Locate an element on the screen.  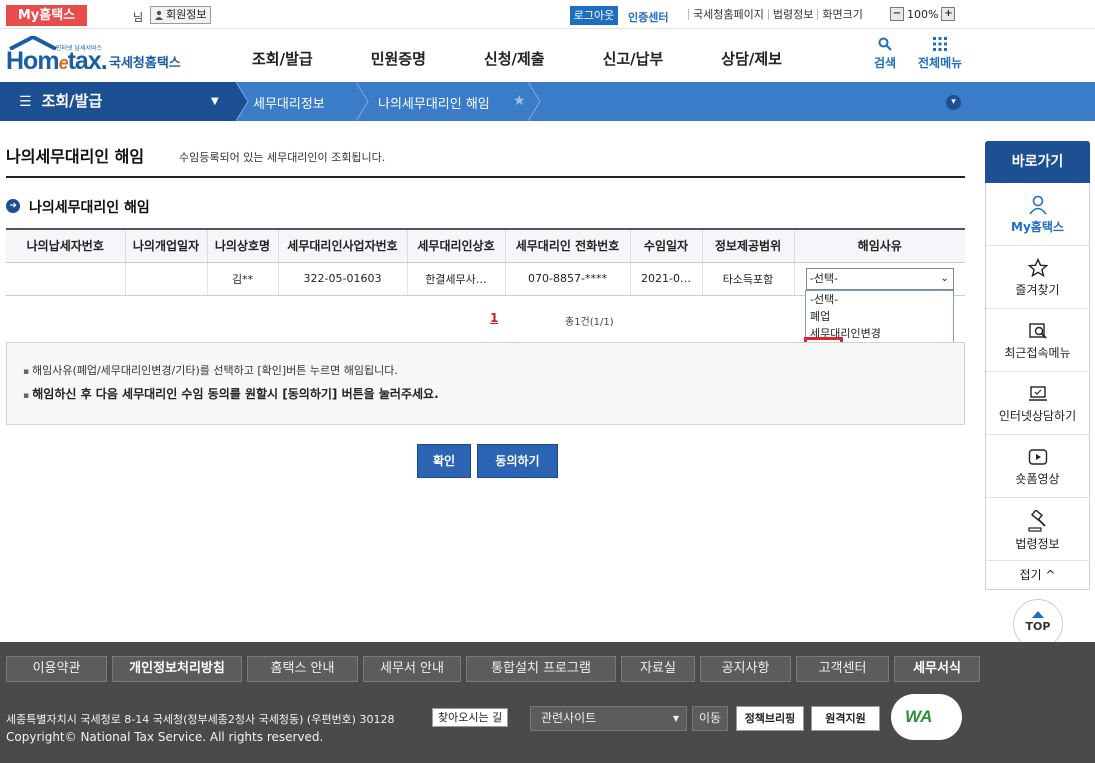
grid-menu-icon is located at coordinates (940, 44).